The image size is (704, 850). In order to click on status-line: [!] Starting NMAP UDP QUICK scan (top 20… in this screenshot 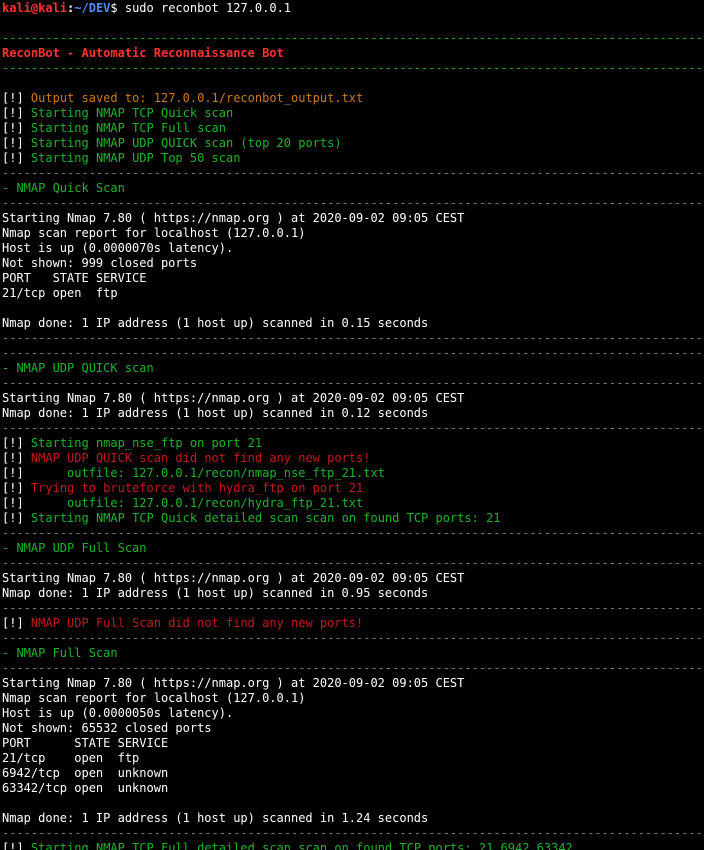, I will do `click(172, 143)`.